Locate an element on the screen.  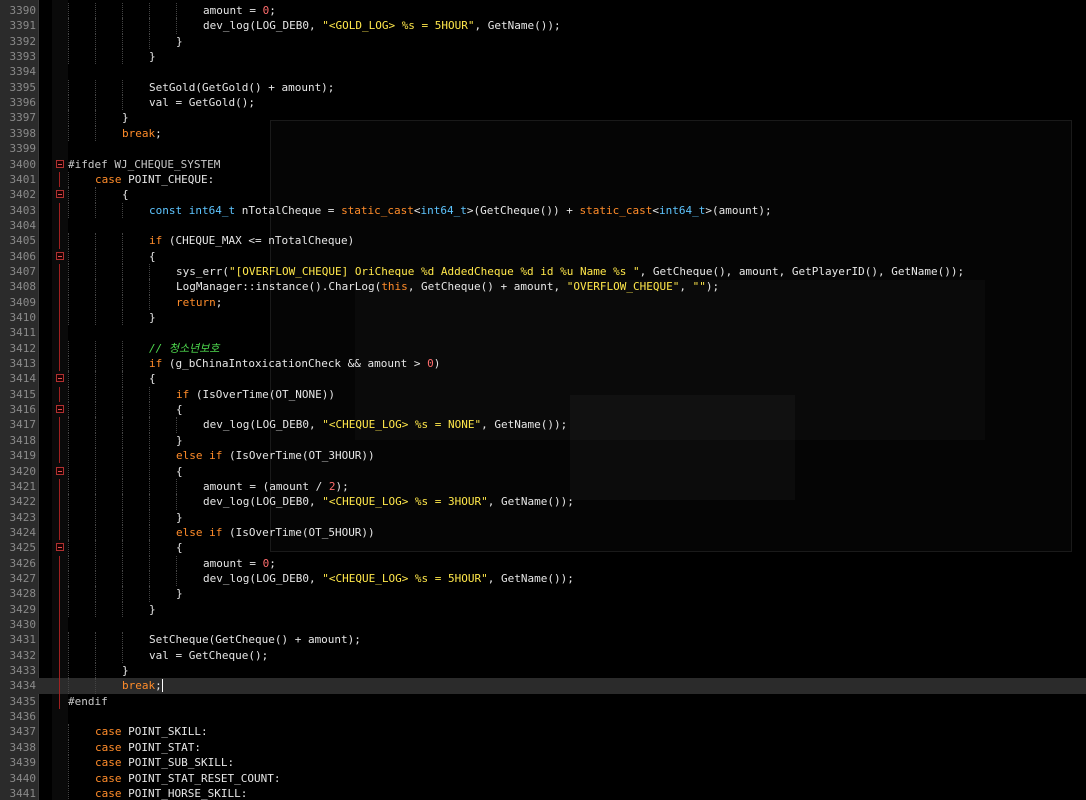
line-number: 3417 is located at coordinates (23, 425).